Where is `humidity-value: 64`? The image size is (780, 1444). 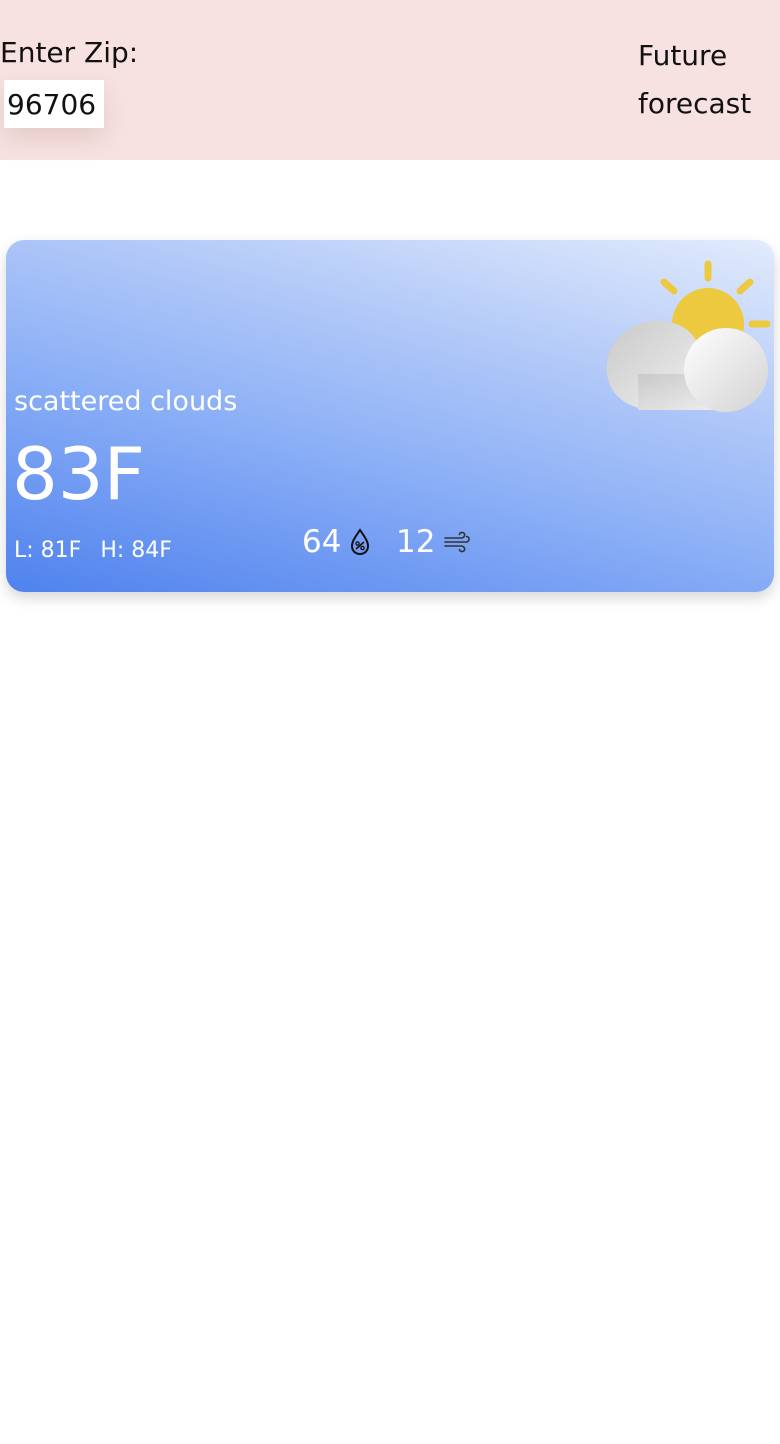
humidity-value: 64 is located at coordinates (322, 542).